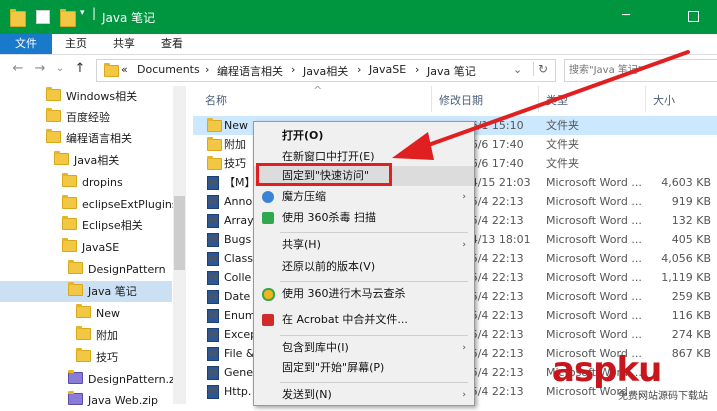  I want to click on annotation-arrow, so click(541, 105).